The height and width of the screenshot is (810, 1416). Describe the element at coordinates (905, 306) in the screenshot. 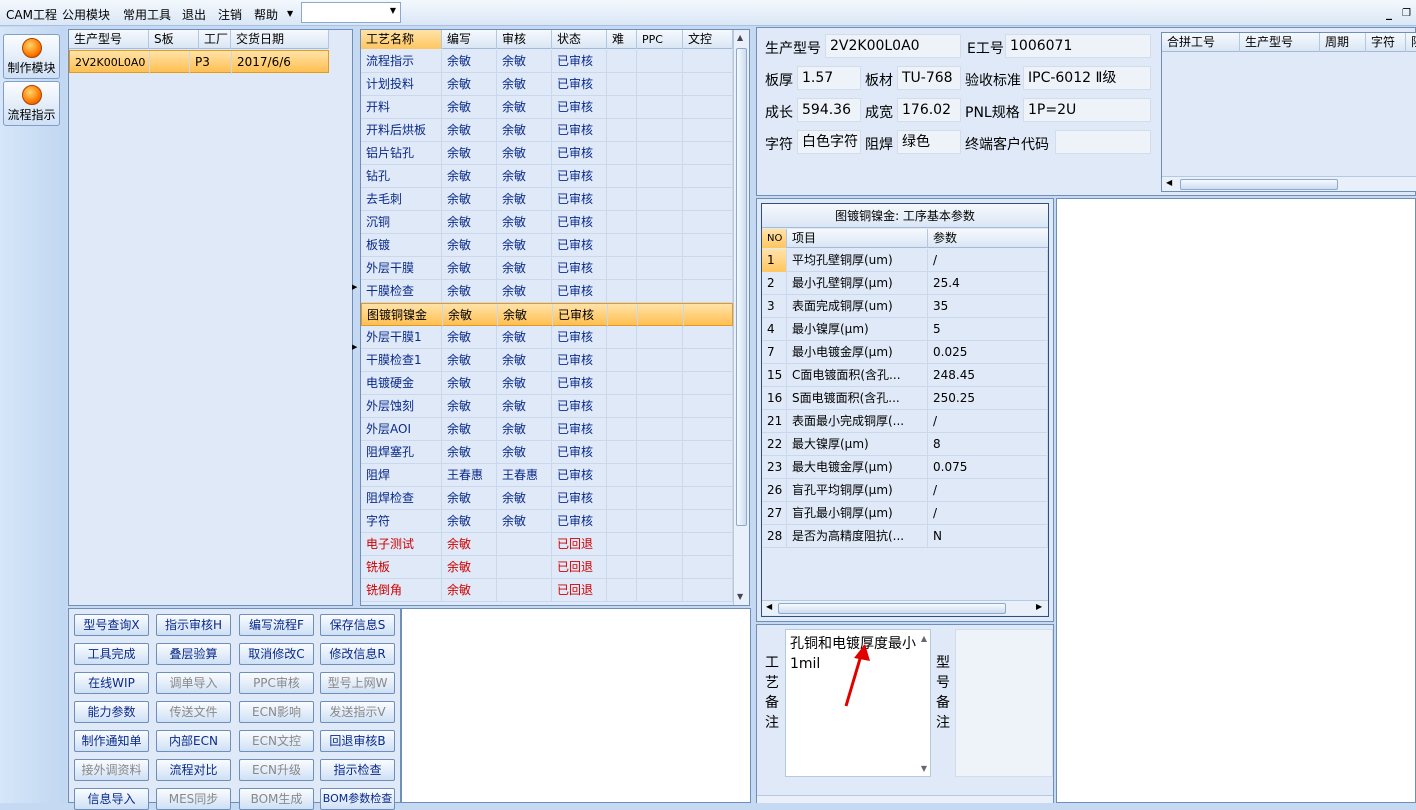

I see `table-row: 3 表面完成铜厚(um) 35` at that location.